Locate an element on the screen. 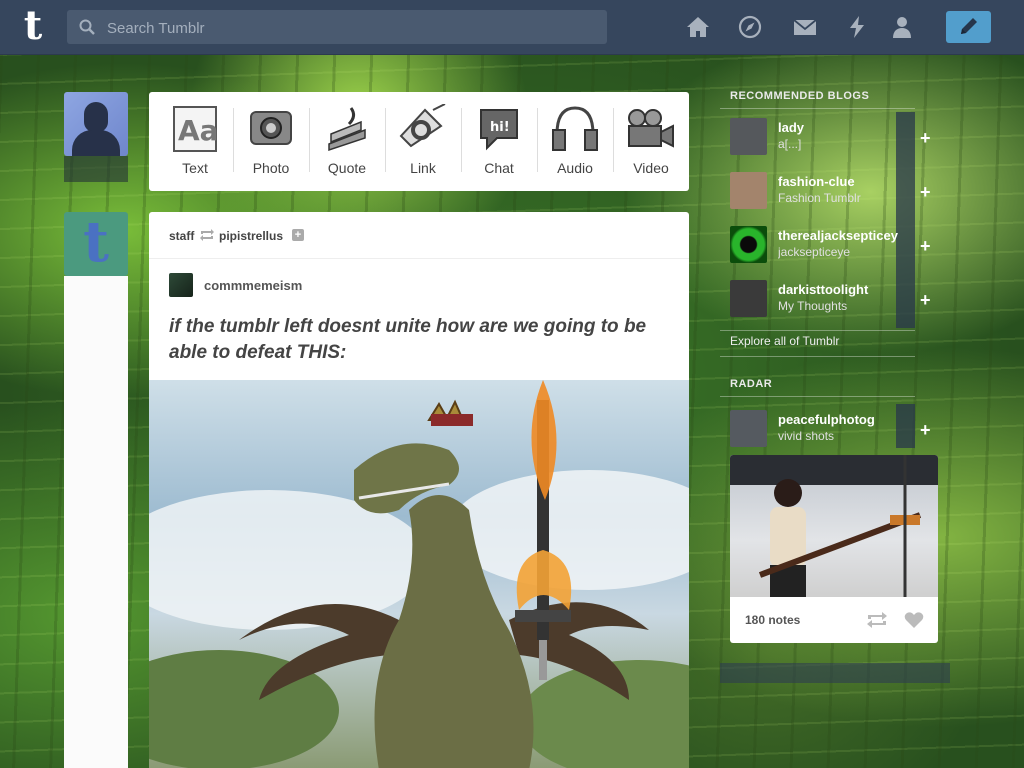  radar-heading: Radar is located at coordinates (751, 384).